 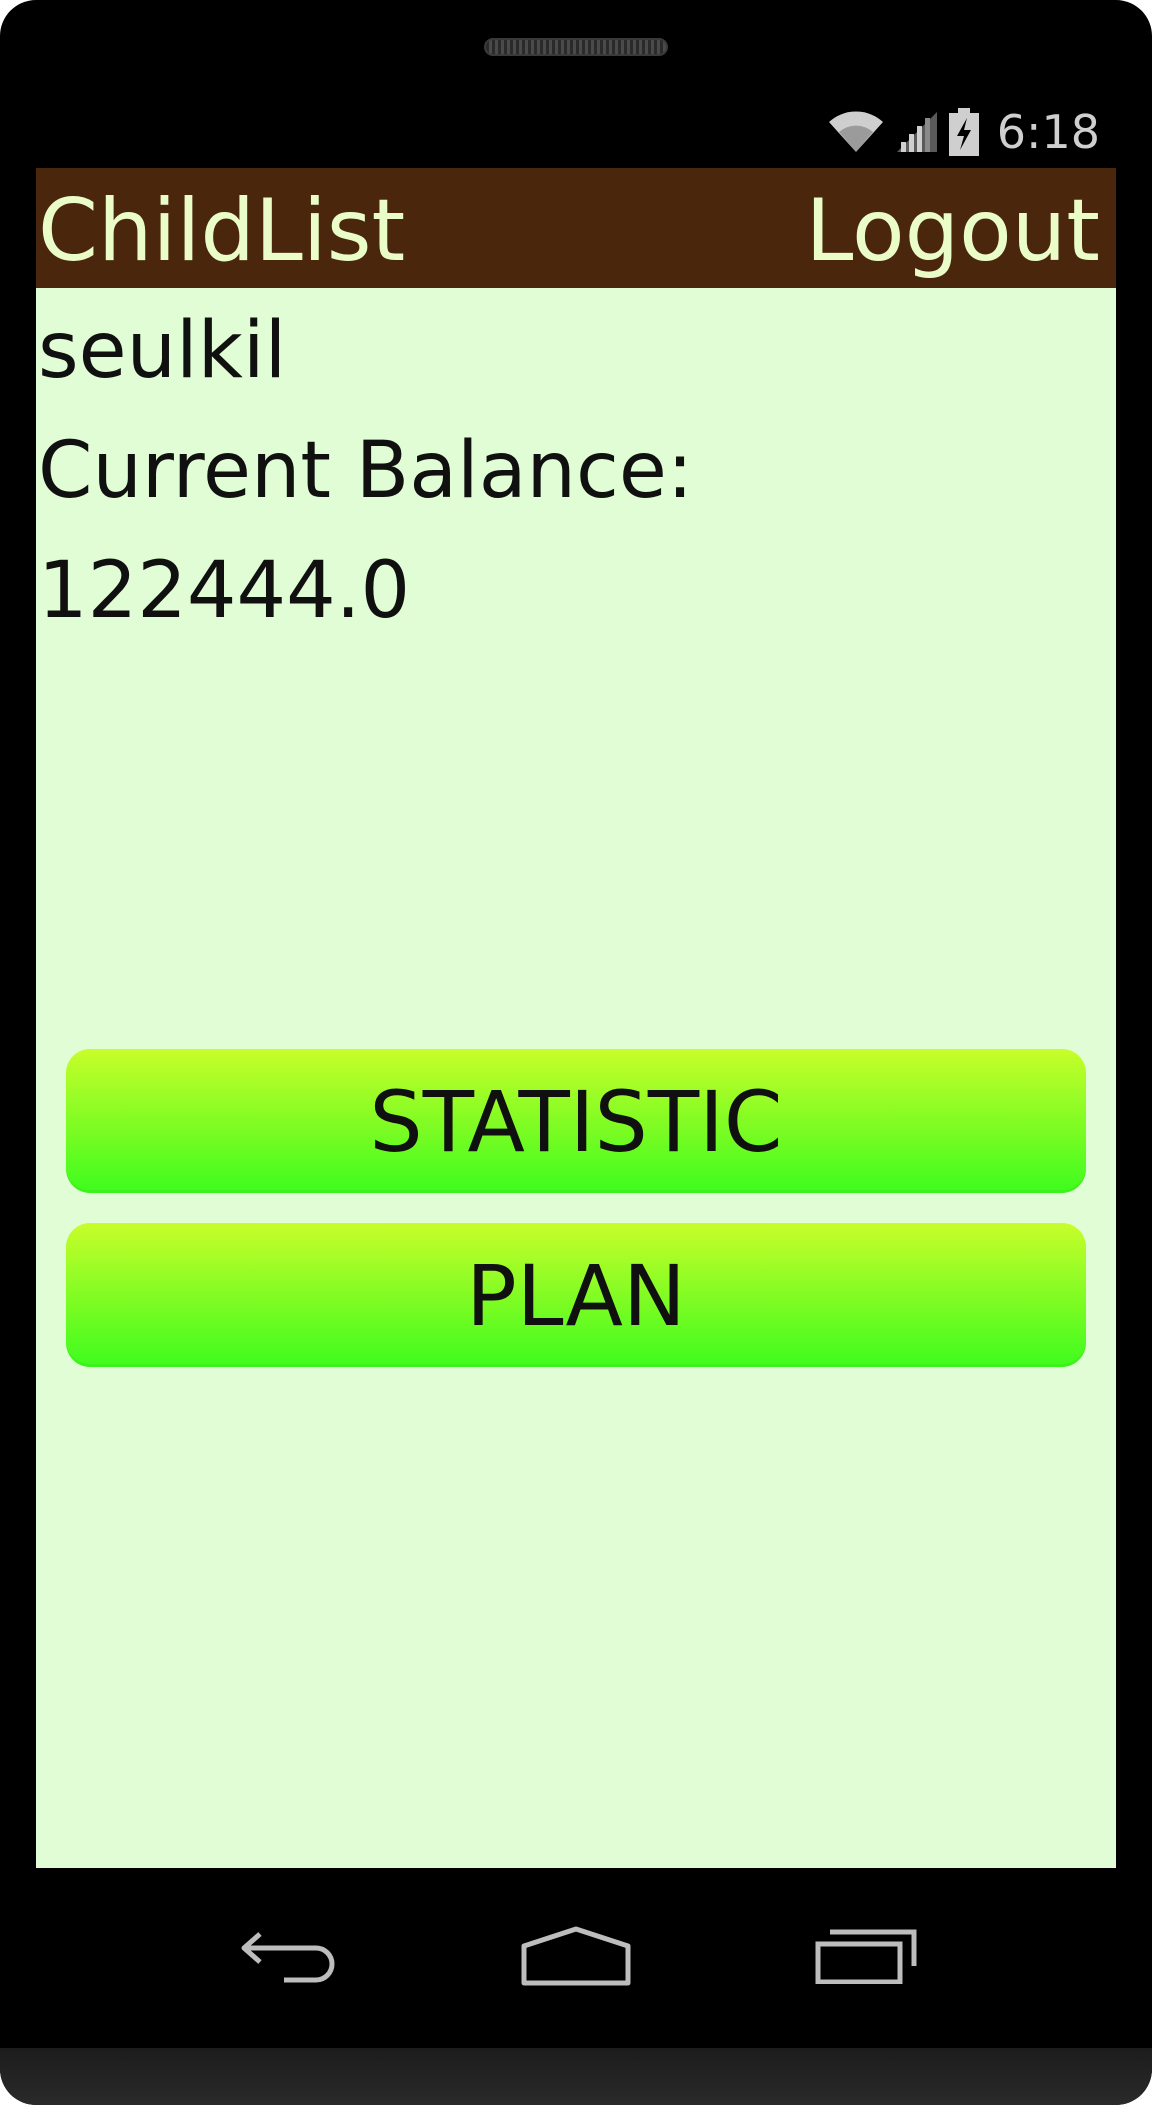 What do you see at coordinates (953, 231) in the screenshot?
I see `logout-button: Logout` at bounding box center [953, 231].